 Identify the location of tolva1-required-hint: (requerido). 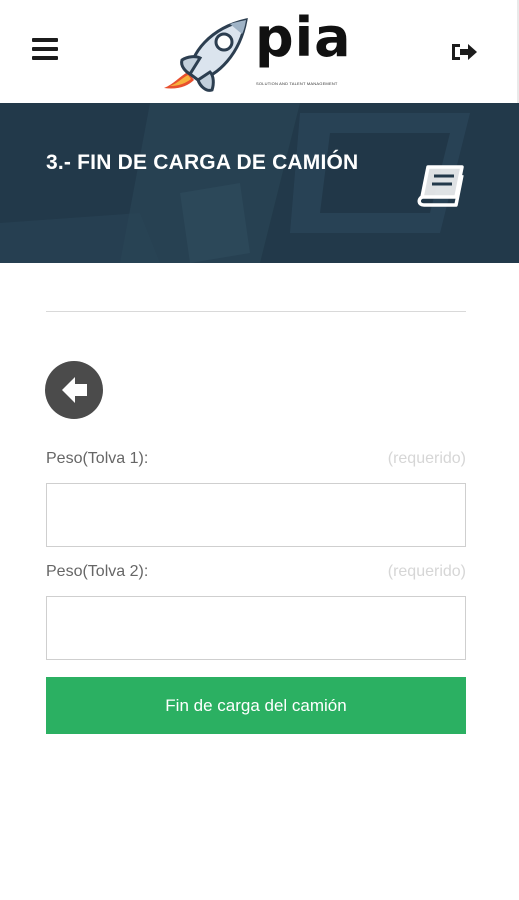
(426, 458).